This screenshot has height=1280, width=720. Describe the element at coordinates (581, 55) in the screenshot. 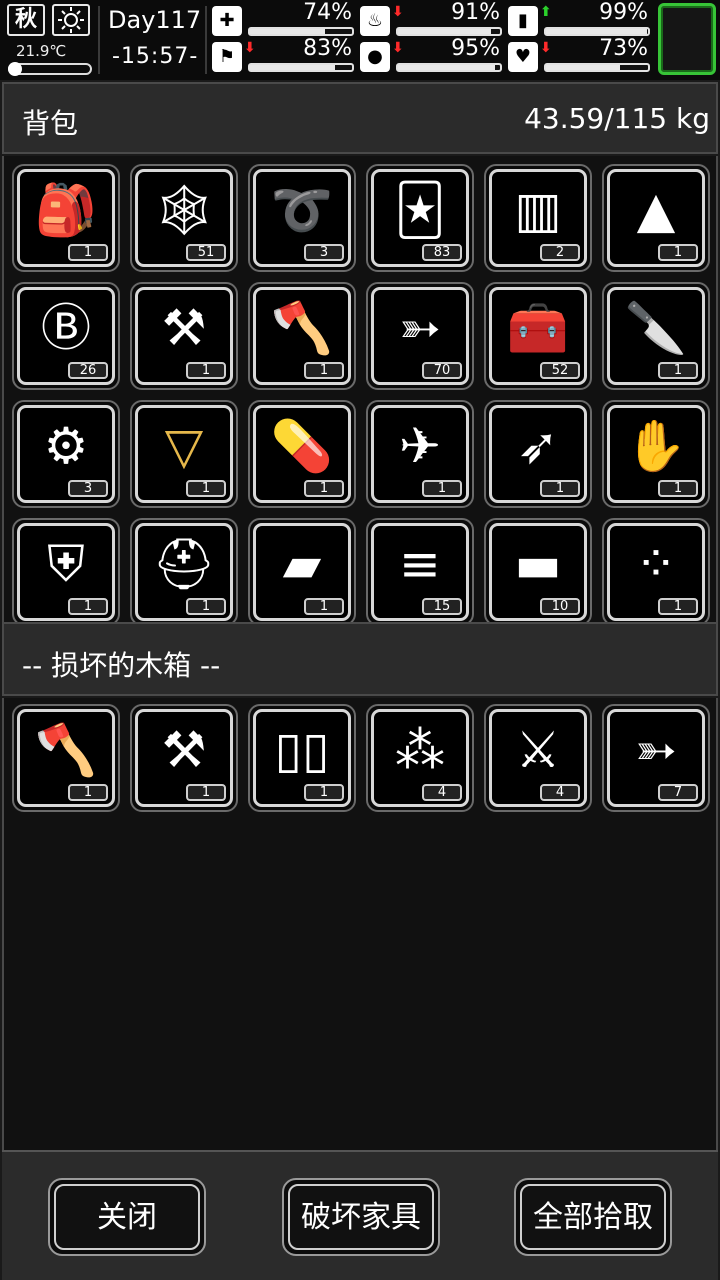

I see `stat-mood: ♥ ⬇ 73%` at that location.